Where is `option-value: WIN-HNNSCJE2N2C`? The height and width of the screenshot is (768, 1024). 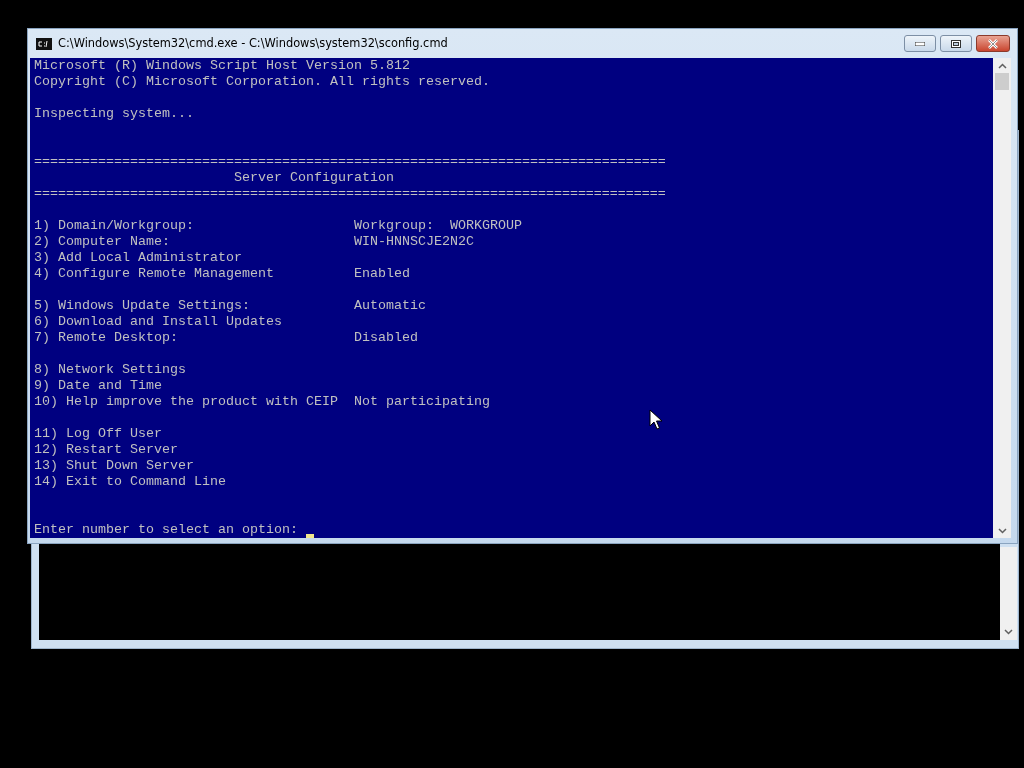 option-value: WIN-HNNSCJE2N2C is located at coordinates (413, 242).